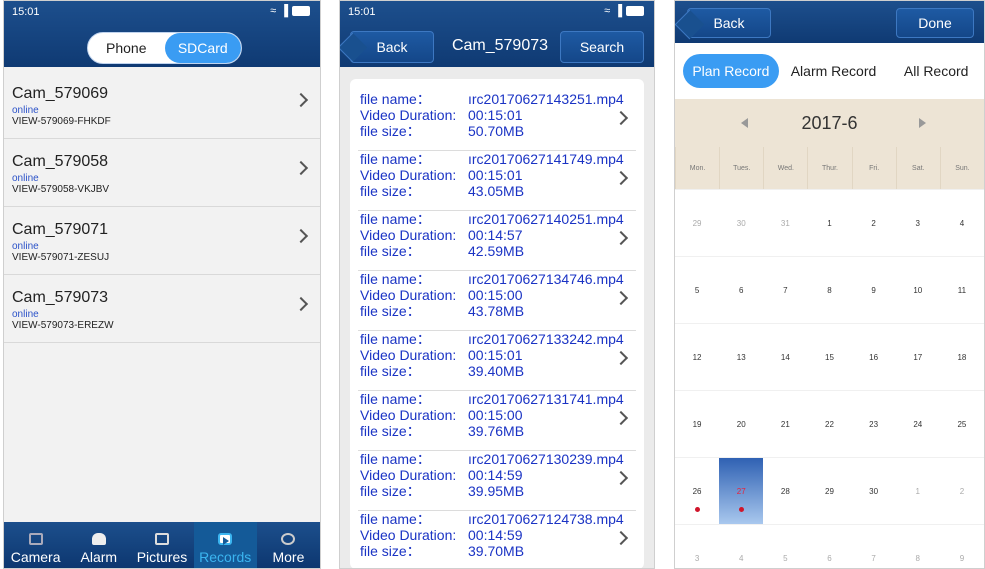 This screenshot has height=569, width=985. Describe the element at coordinates (918, 424) in the screenshot. I see `calendar-day: 24` at that location.